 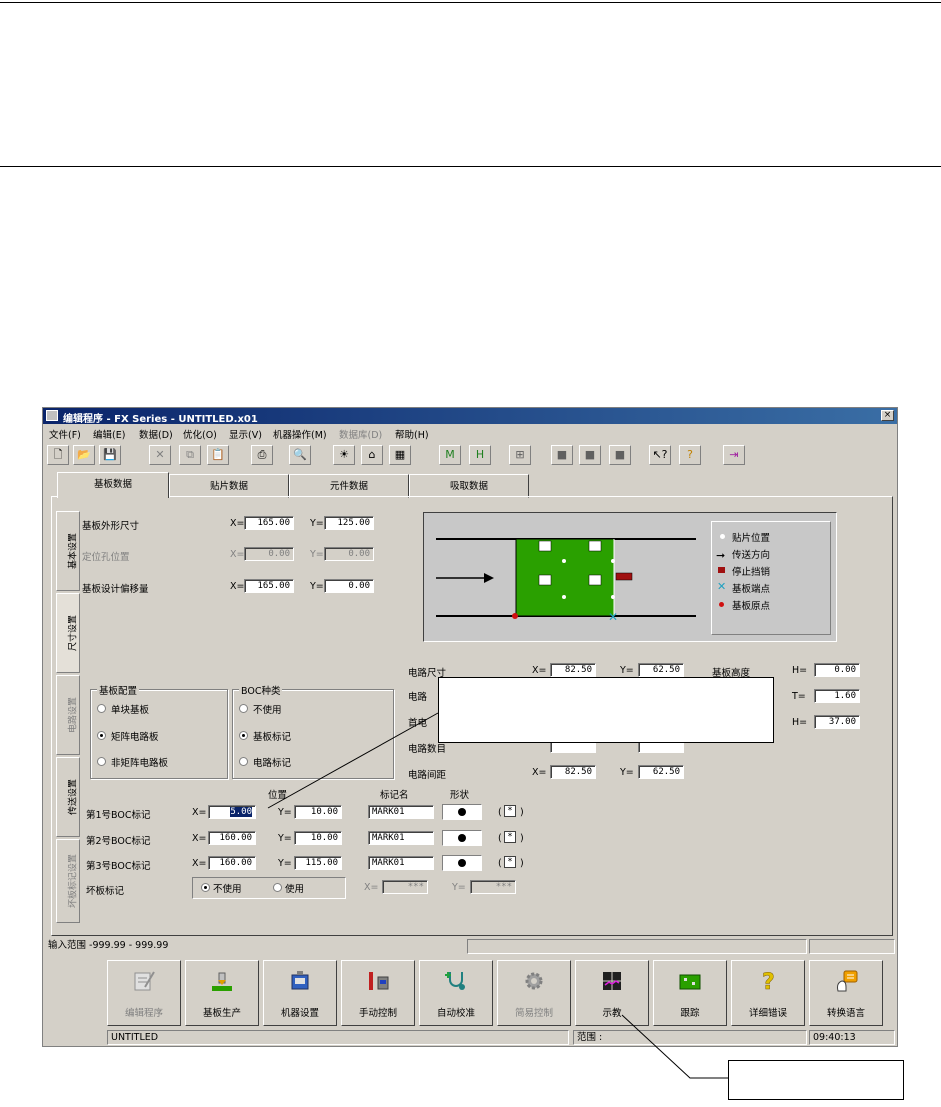 What do you see at coordinates (837, 670) in the screenshot?
I see `board-height-field: 0.00` at bounding box center [837, 670].